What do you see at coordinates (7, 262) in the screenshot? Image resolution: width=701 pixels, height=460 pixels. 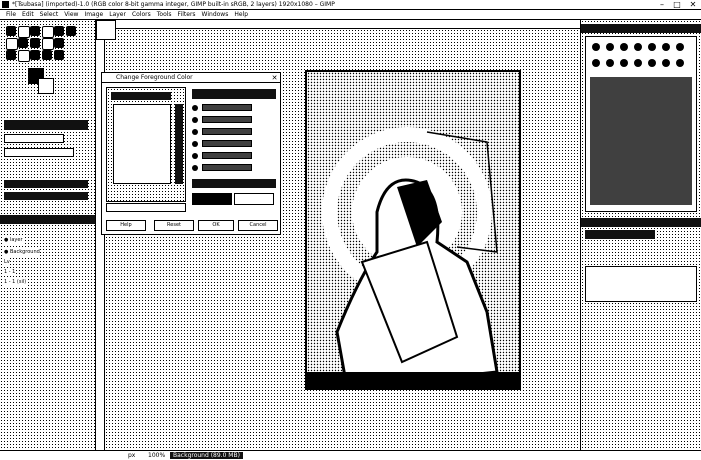 I see `layer-row-3: Lv` at bounding box center [7, 262].